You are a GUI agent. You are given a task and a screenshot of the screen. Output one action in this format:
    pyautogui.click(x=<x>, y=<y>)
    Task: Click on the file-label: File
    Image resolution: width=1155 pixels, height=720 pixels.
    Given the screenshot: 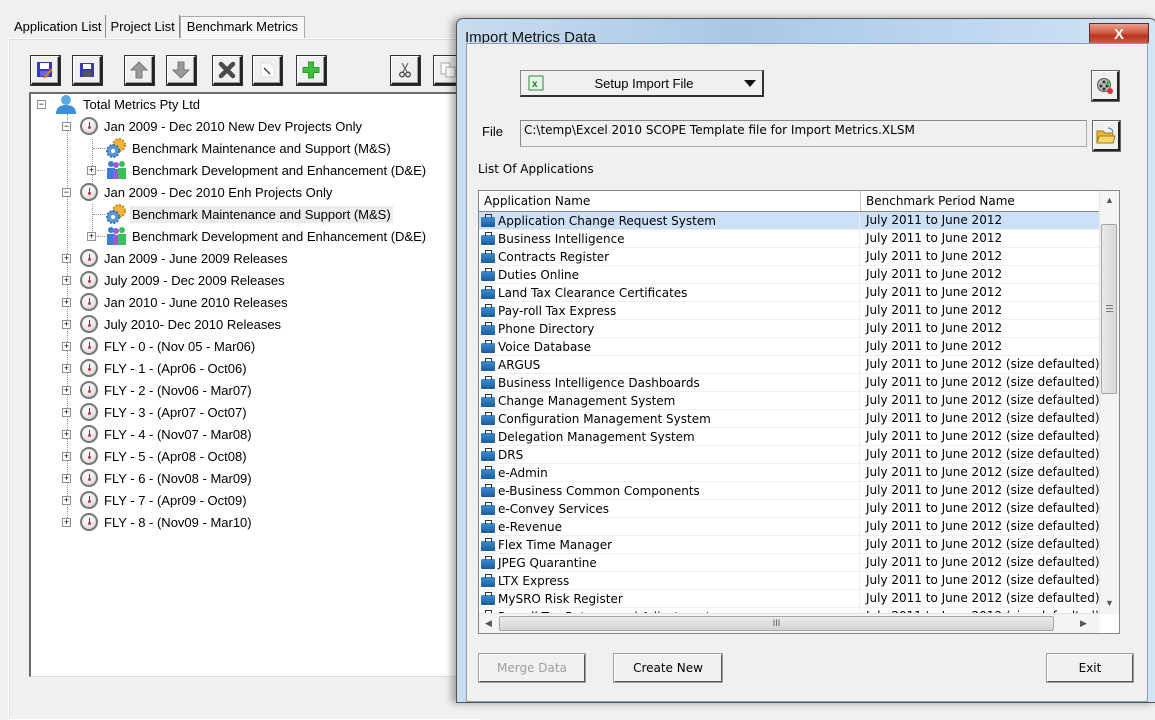 What is the action you would take?
    pyautogui.click(x=492, y=131)
    